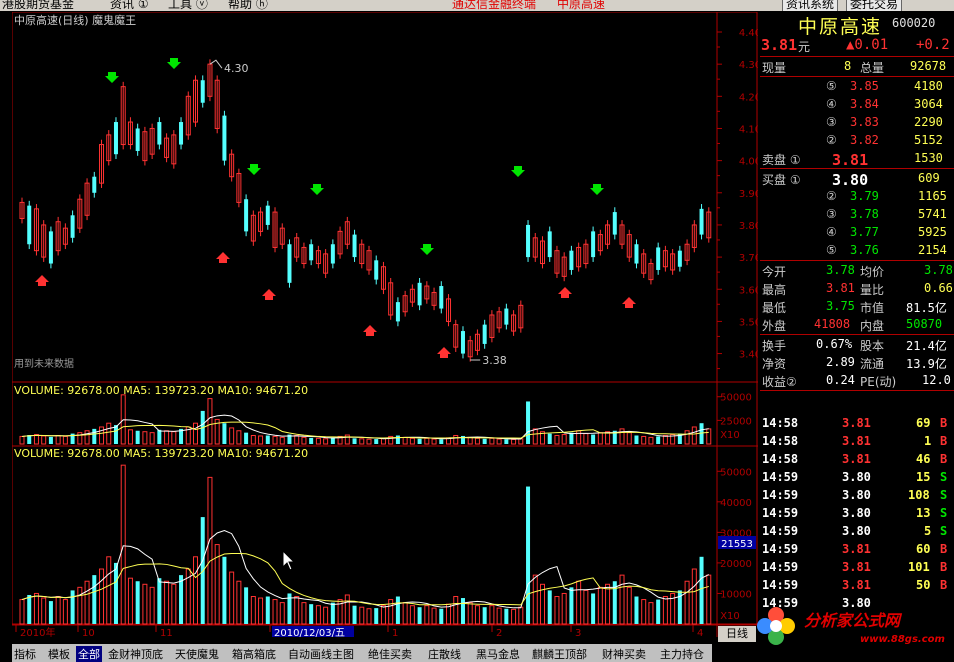  Describe the element at coordinates (929, 178) in the screenshot. I see `bid-volume: 609` at that location.